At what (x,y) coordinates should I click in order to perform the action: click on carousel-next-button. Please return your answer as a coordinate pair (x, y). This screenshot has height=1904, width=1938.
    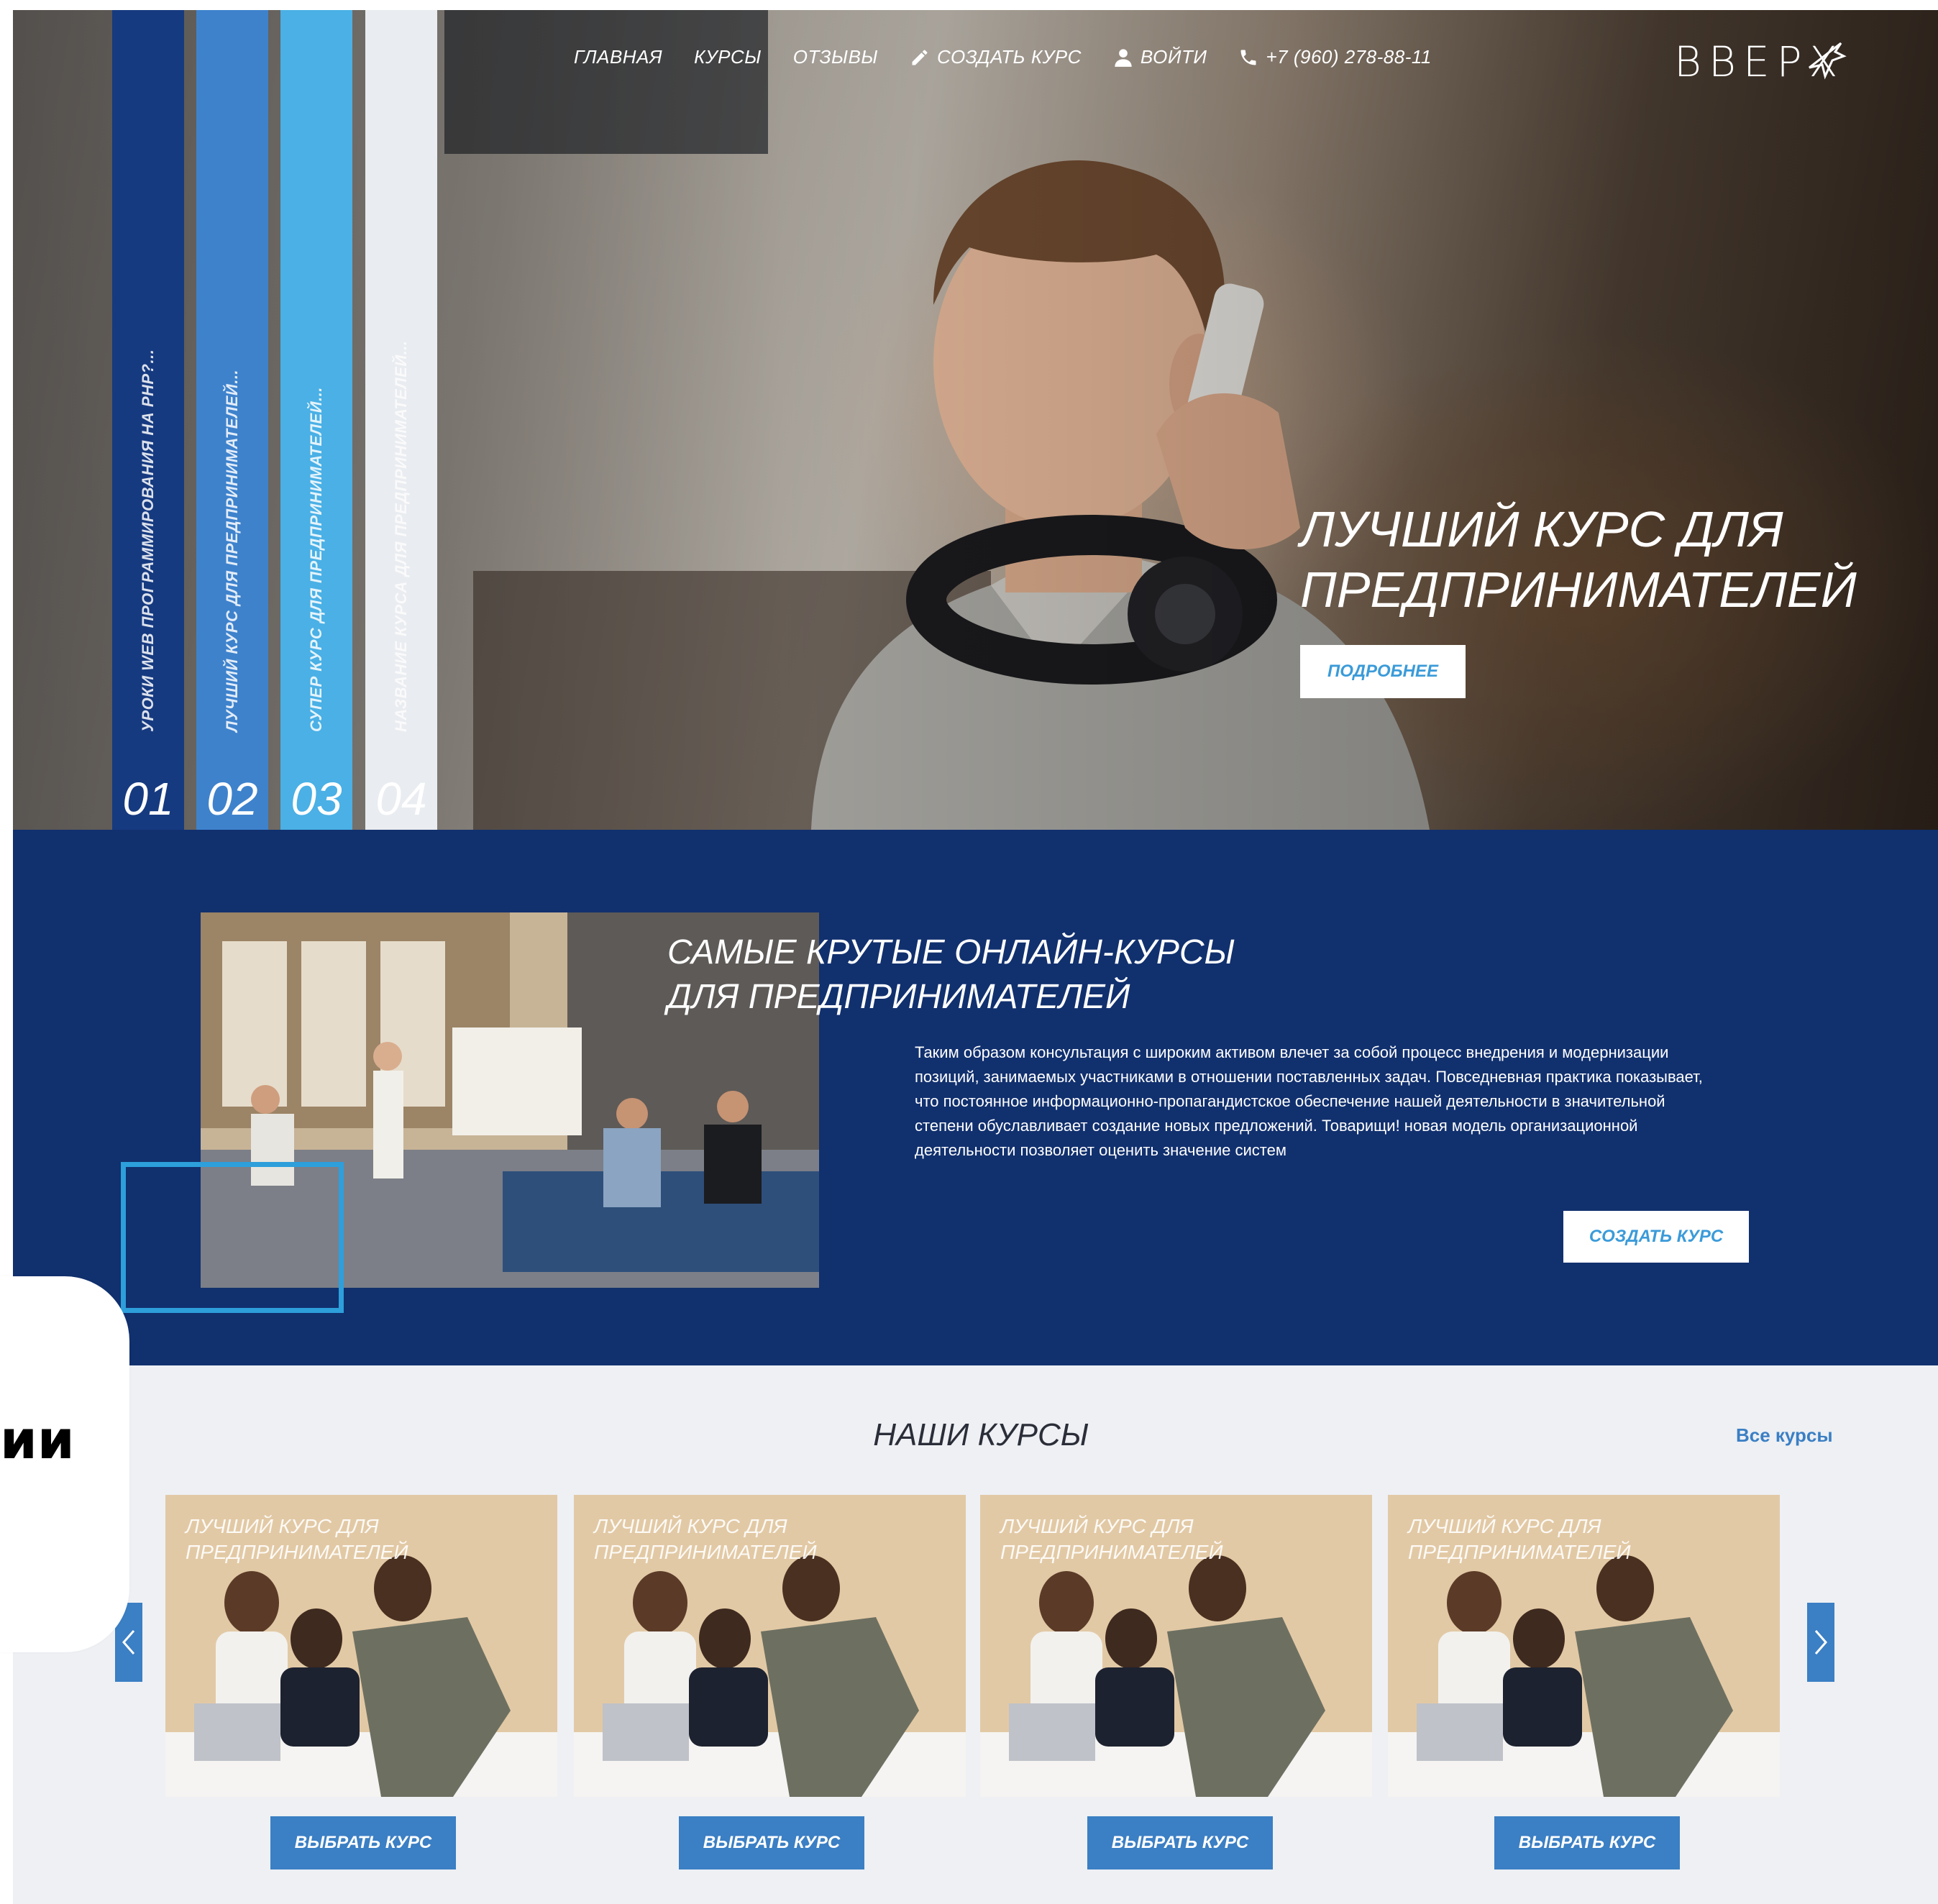
    Looking at the image, I should click on (1820, 1642).